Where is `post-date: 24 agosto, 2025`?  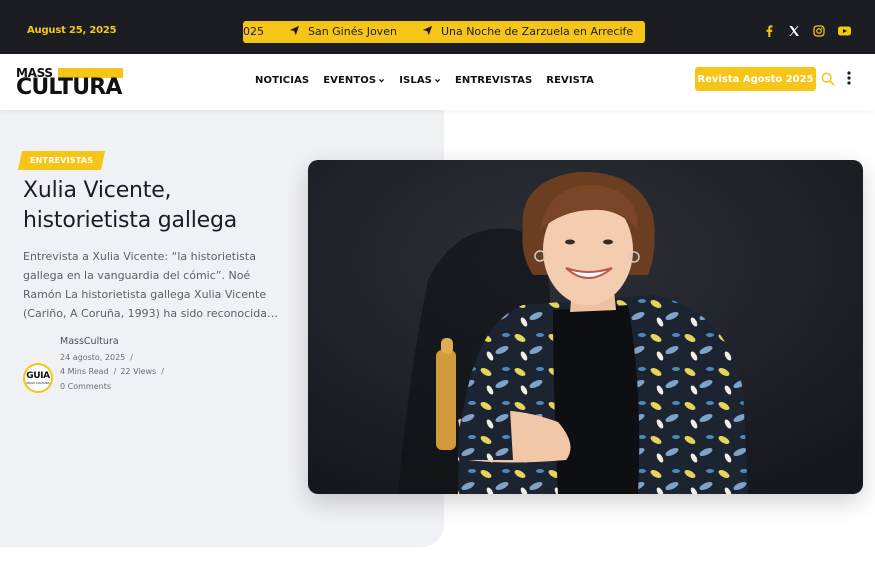
post-date: 24 agosto, 2025 is located at coordinates (93, 357).